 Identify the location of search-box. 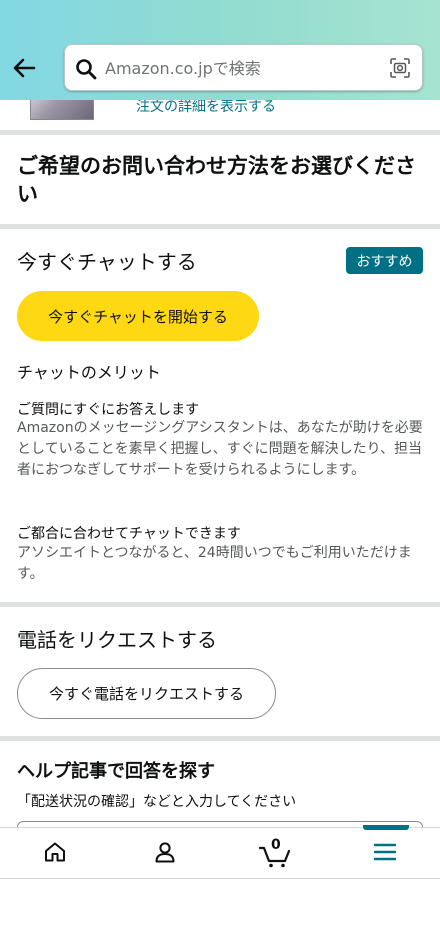
(243, 67).